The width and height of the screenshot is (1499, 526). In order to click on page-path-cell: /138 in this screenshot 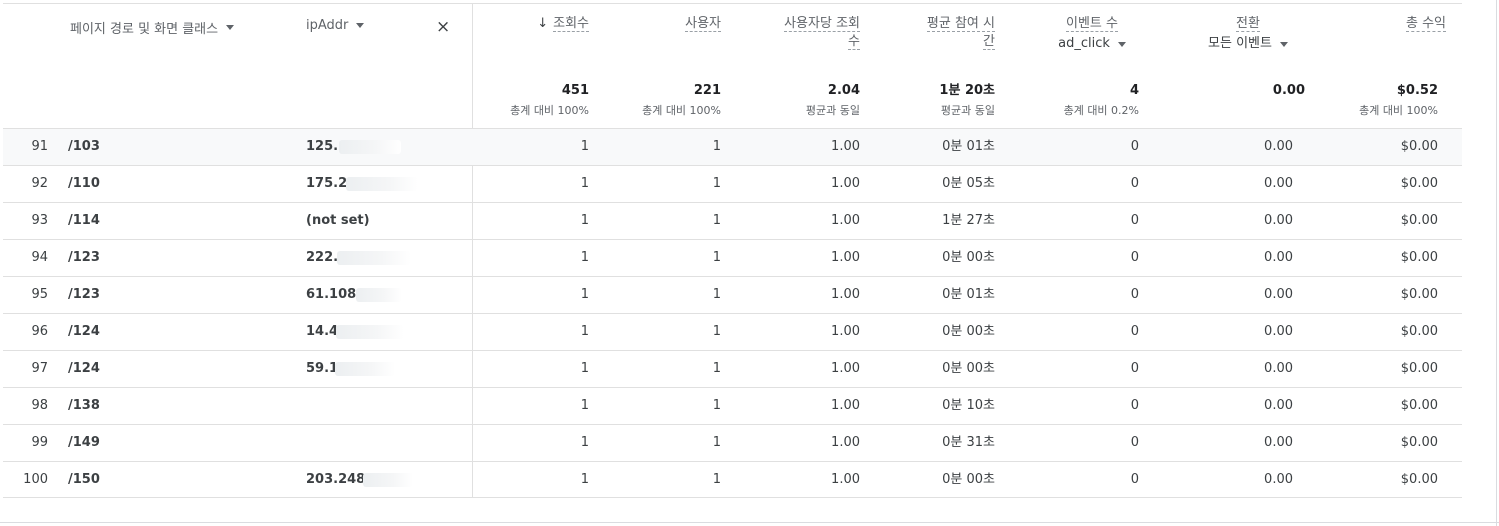, I will do `click(84, 405)`.